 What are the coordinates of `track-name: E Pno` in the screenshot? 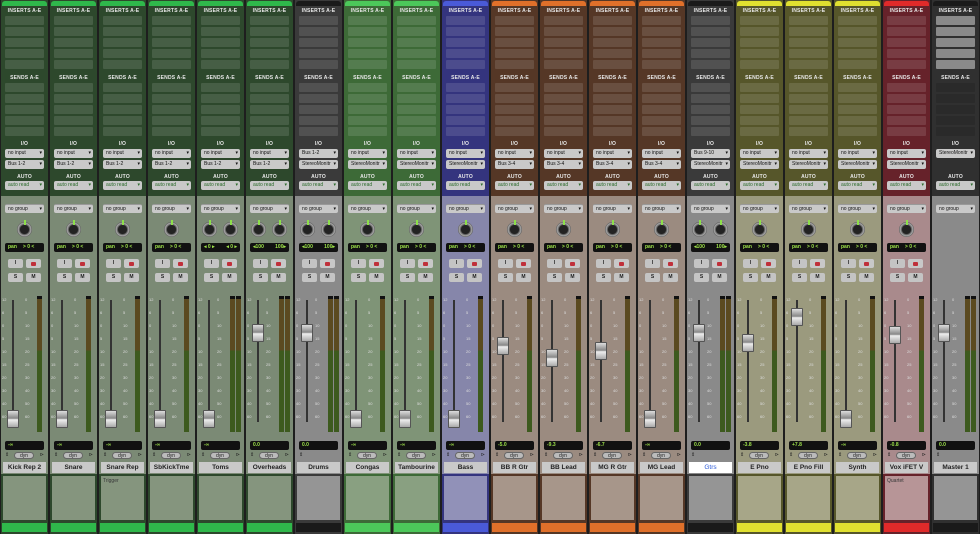 It's located at (759, 467).